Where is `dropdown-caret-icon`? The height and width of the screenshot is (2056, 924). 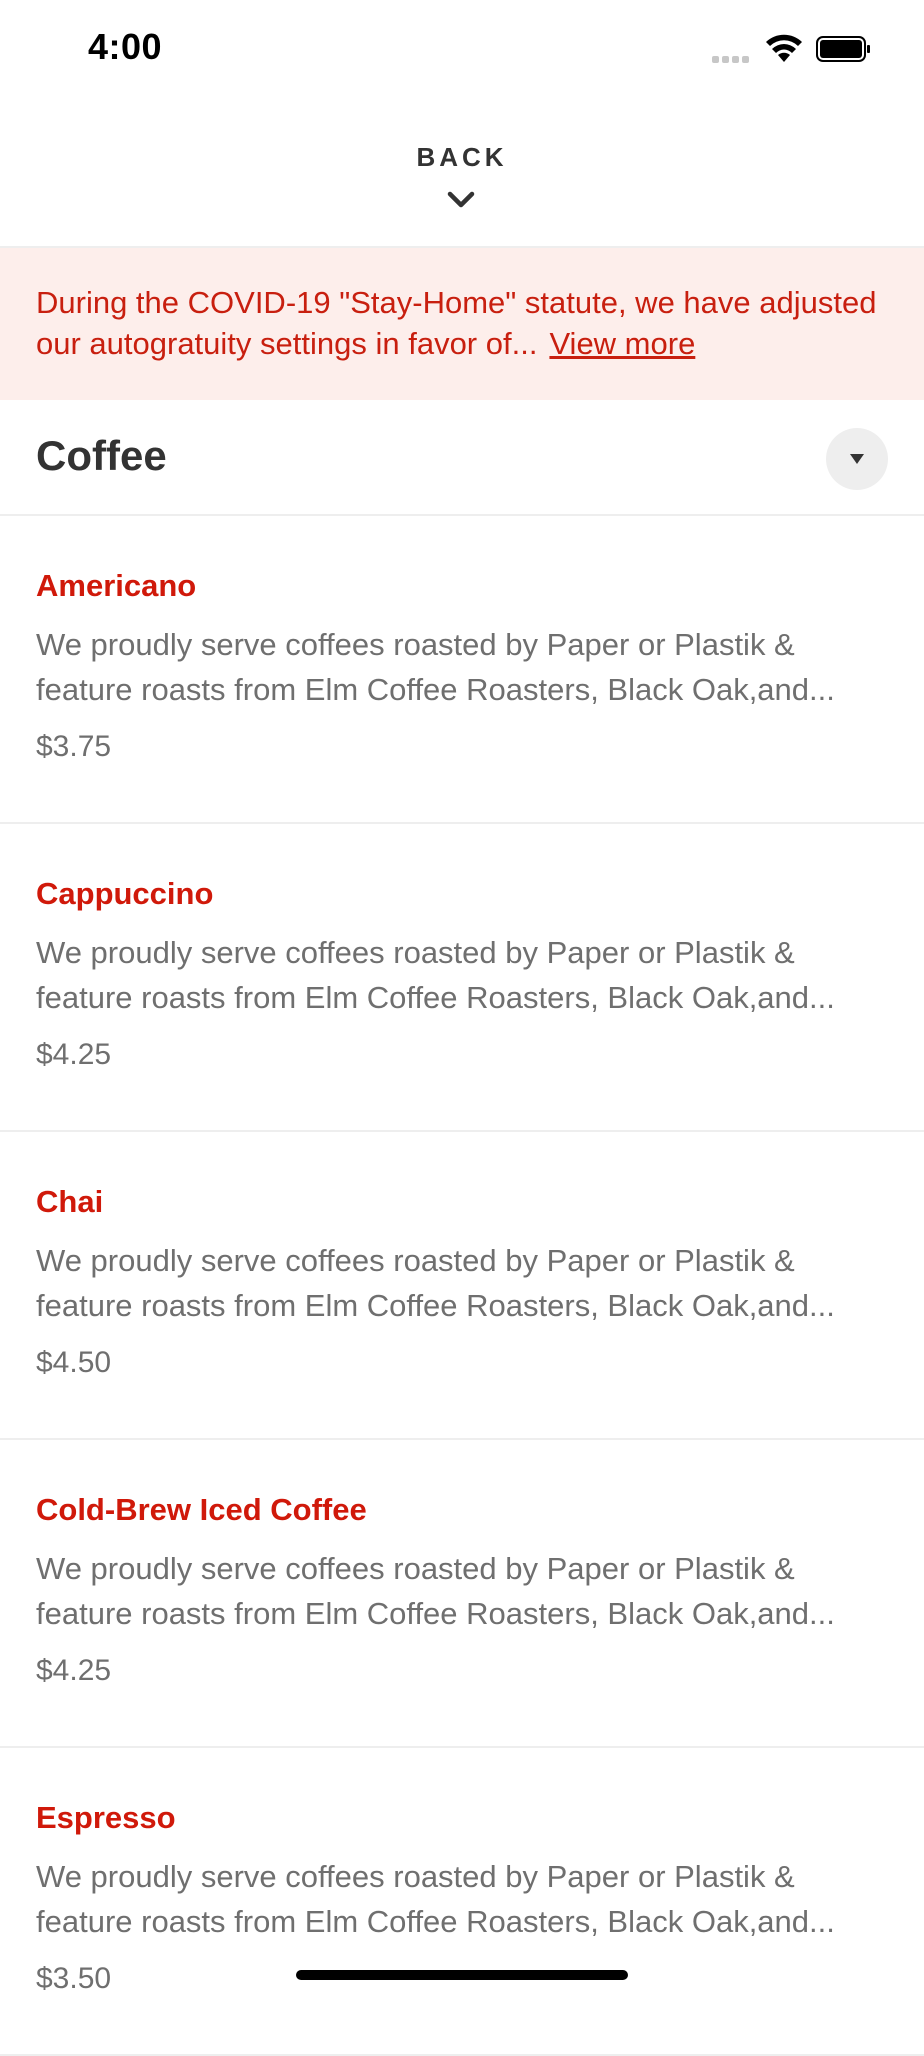
dropdown-caret-icon is located at coordinates (857, 459).